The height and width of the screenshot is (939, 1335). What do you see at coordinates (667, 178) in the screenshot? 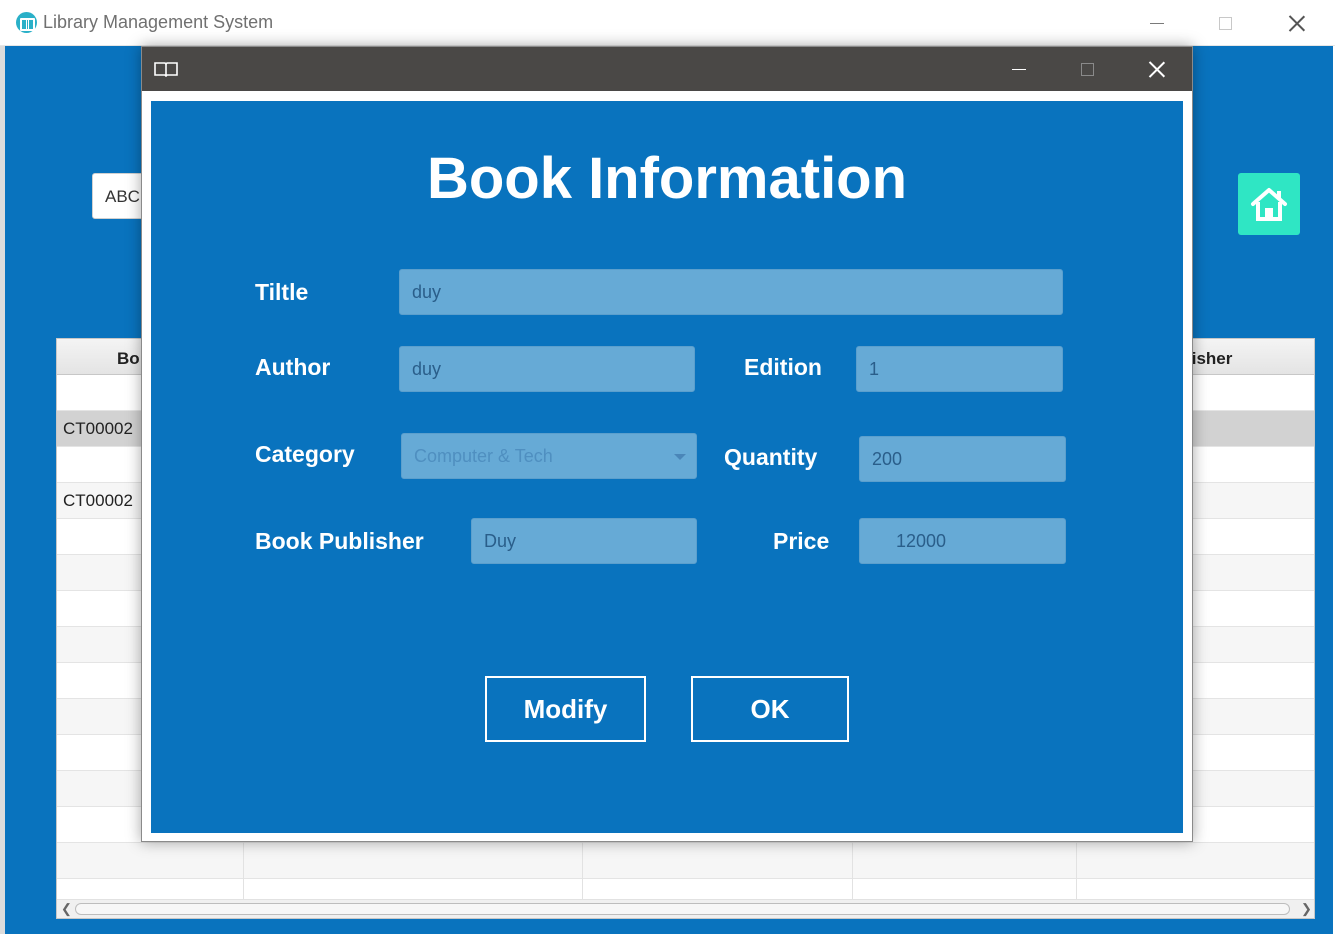
I see `dialog-heading: Book Information` at bounding box center [667, 178].